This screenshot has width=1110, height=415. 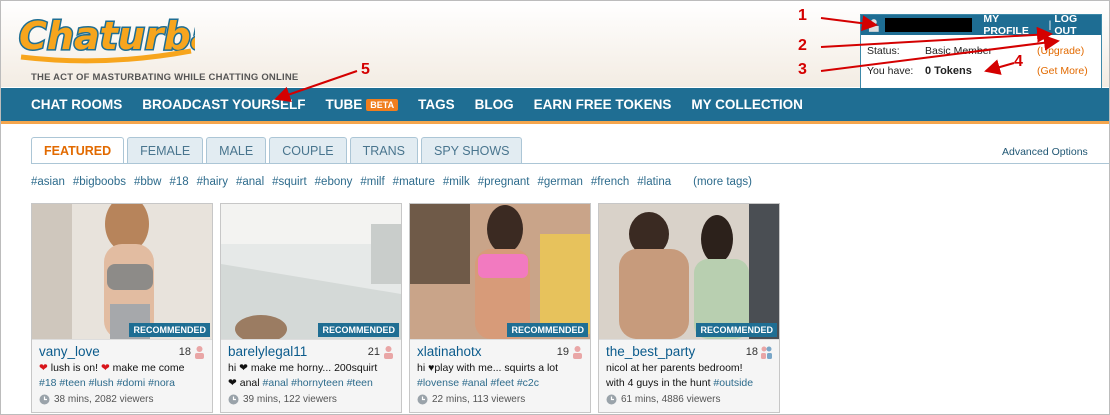 What do you see at coordinates (478, 383) in the screenshot?
I see `subject-tags: #lovense #anal #feet #c2c` at bounding box center [478, 383].